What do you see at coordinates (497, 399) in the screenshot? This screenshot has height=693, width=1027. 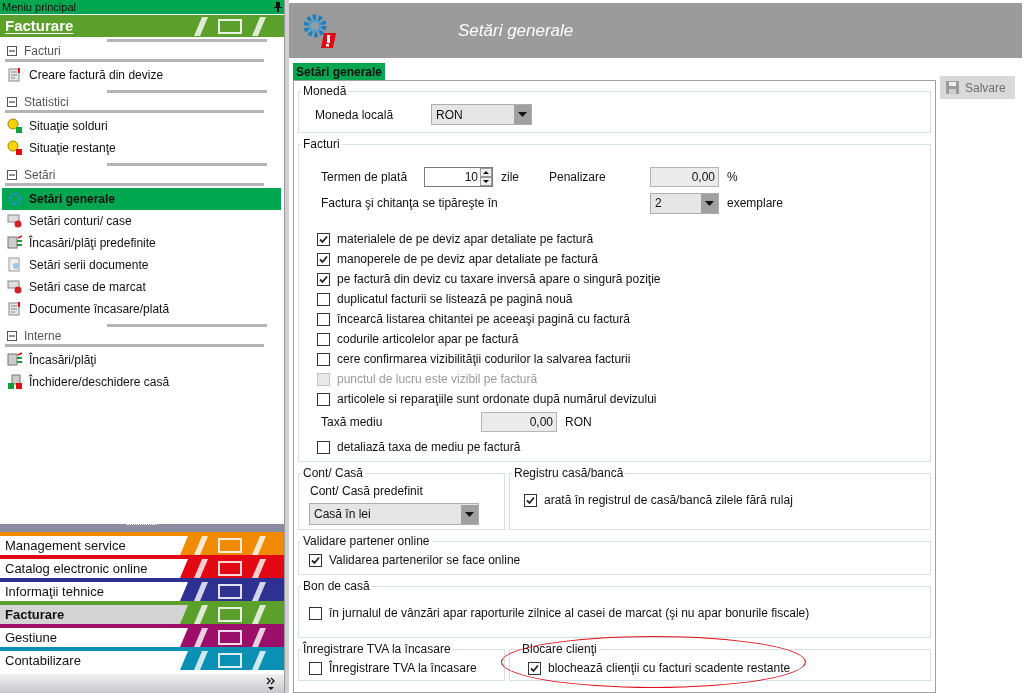 I see `checkbox-label: articolele si reparaţiile sunt ordonate după numărul devizului` at bounding box center [497, 399].